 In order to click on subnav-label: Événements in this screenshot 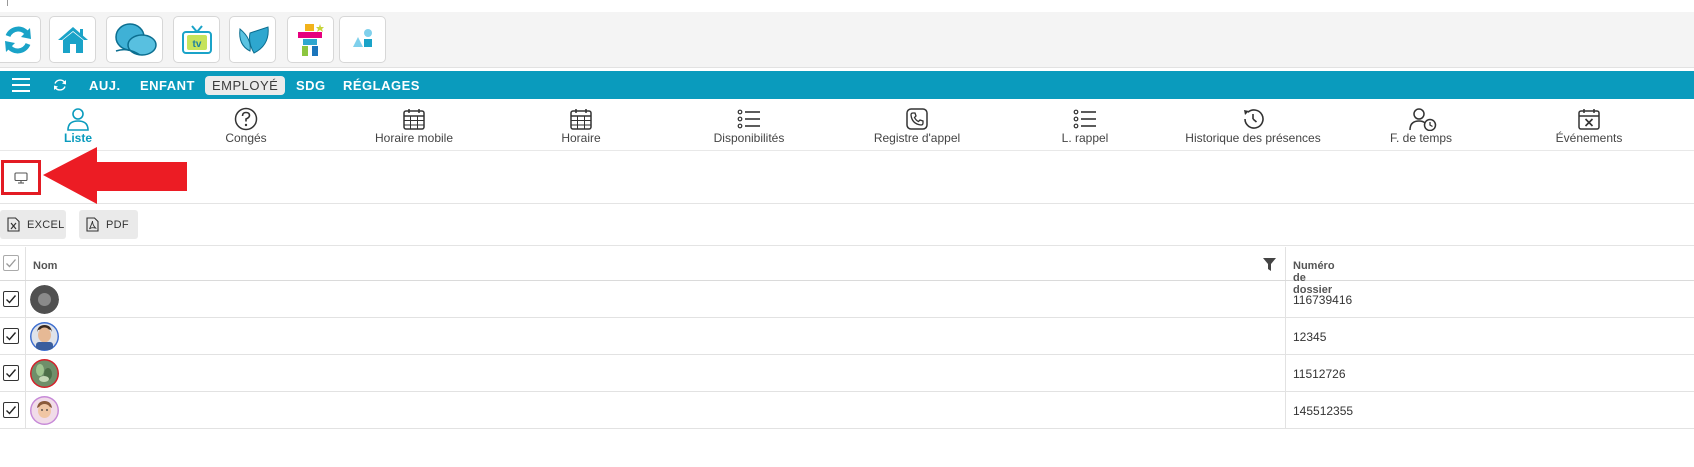, I will do `click(1589, 138)`.